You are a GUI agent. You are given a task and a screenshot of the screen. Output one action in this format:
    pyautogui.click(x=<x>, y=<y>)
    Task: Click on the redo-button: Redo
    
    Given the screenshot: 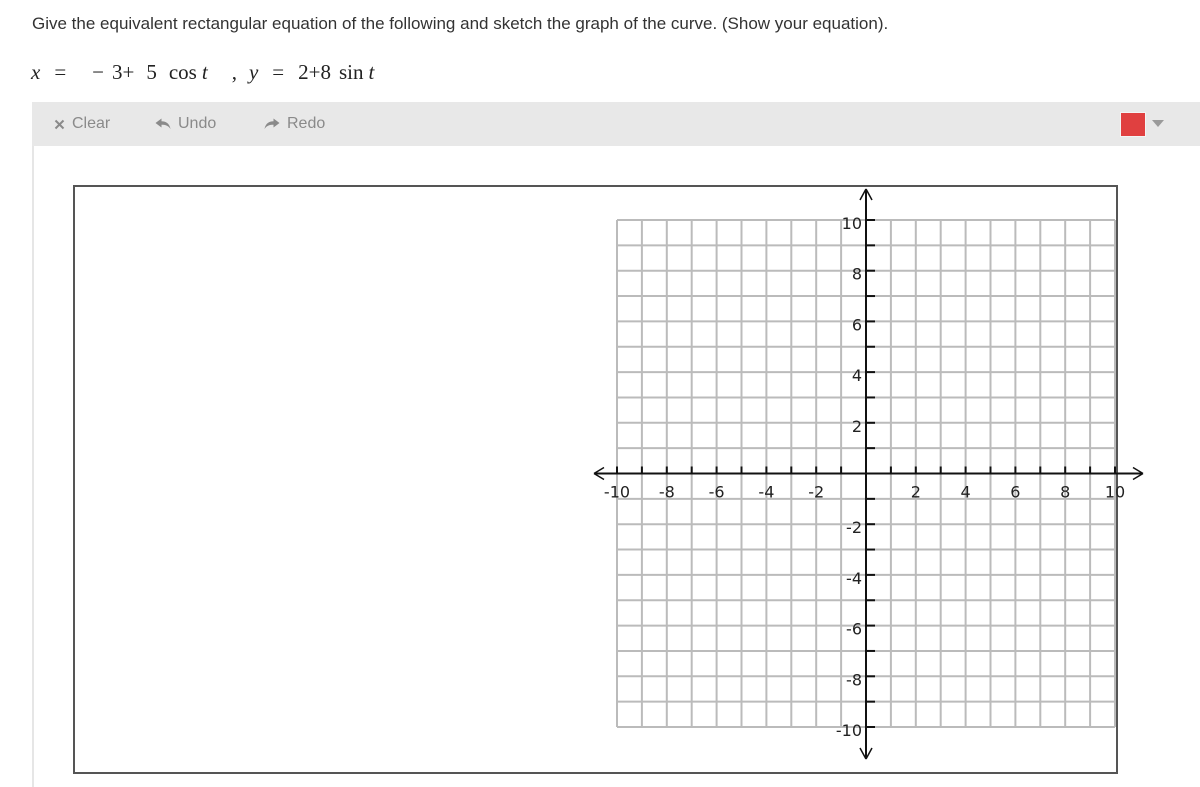 What is the action you would take?
    pyautogui.click(x=294, y=124)
    